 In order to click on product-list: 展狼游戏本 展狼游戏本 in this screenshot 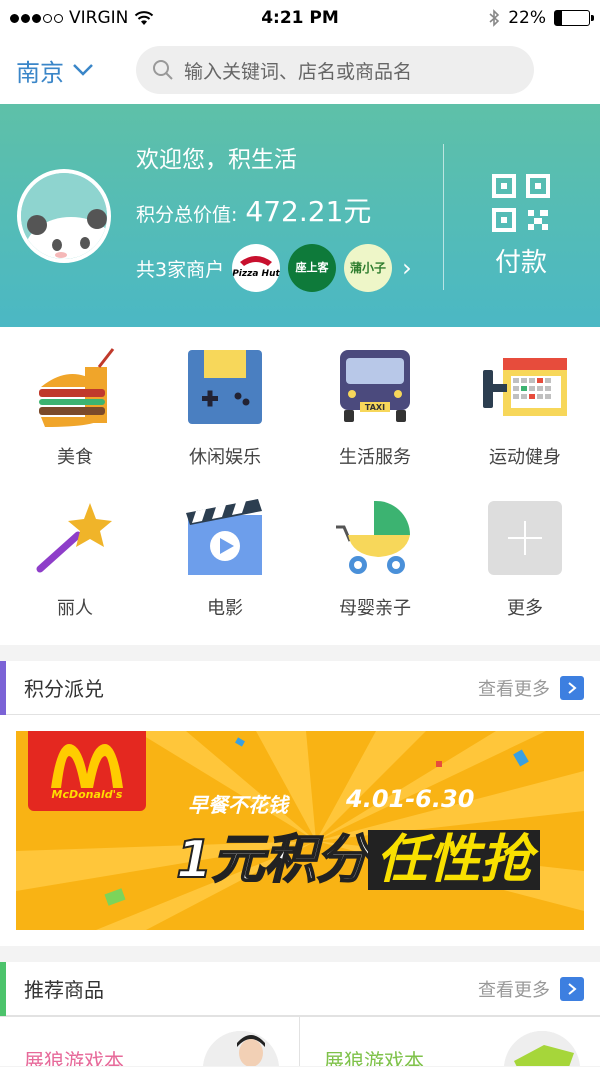, I will do `click(300, 1041)`.